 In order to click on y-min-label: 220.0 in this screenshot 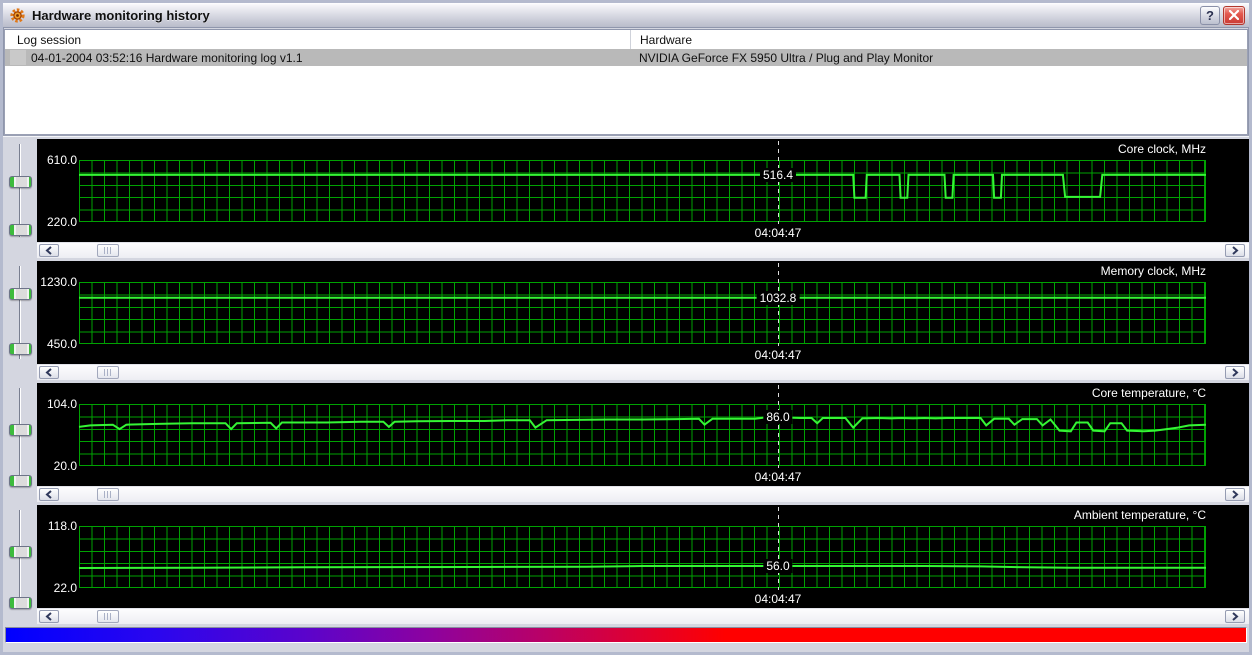, I will do `click(61, 222)`.